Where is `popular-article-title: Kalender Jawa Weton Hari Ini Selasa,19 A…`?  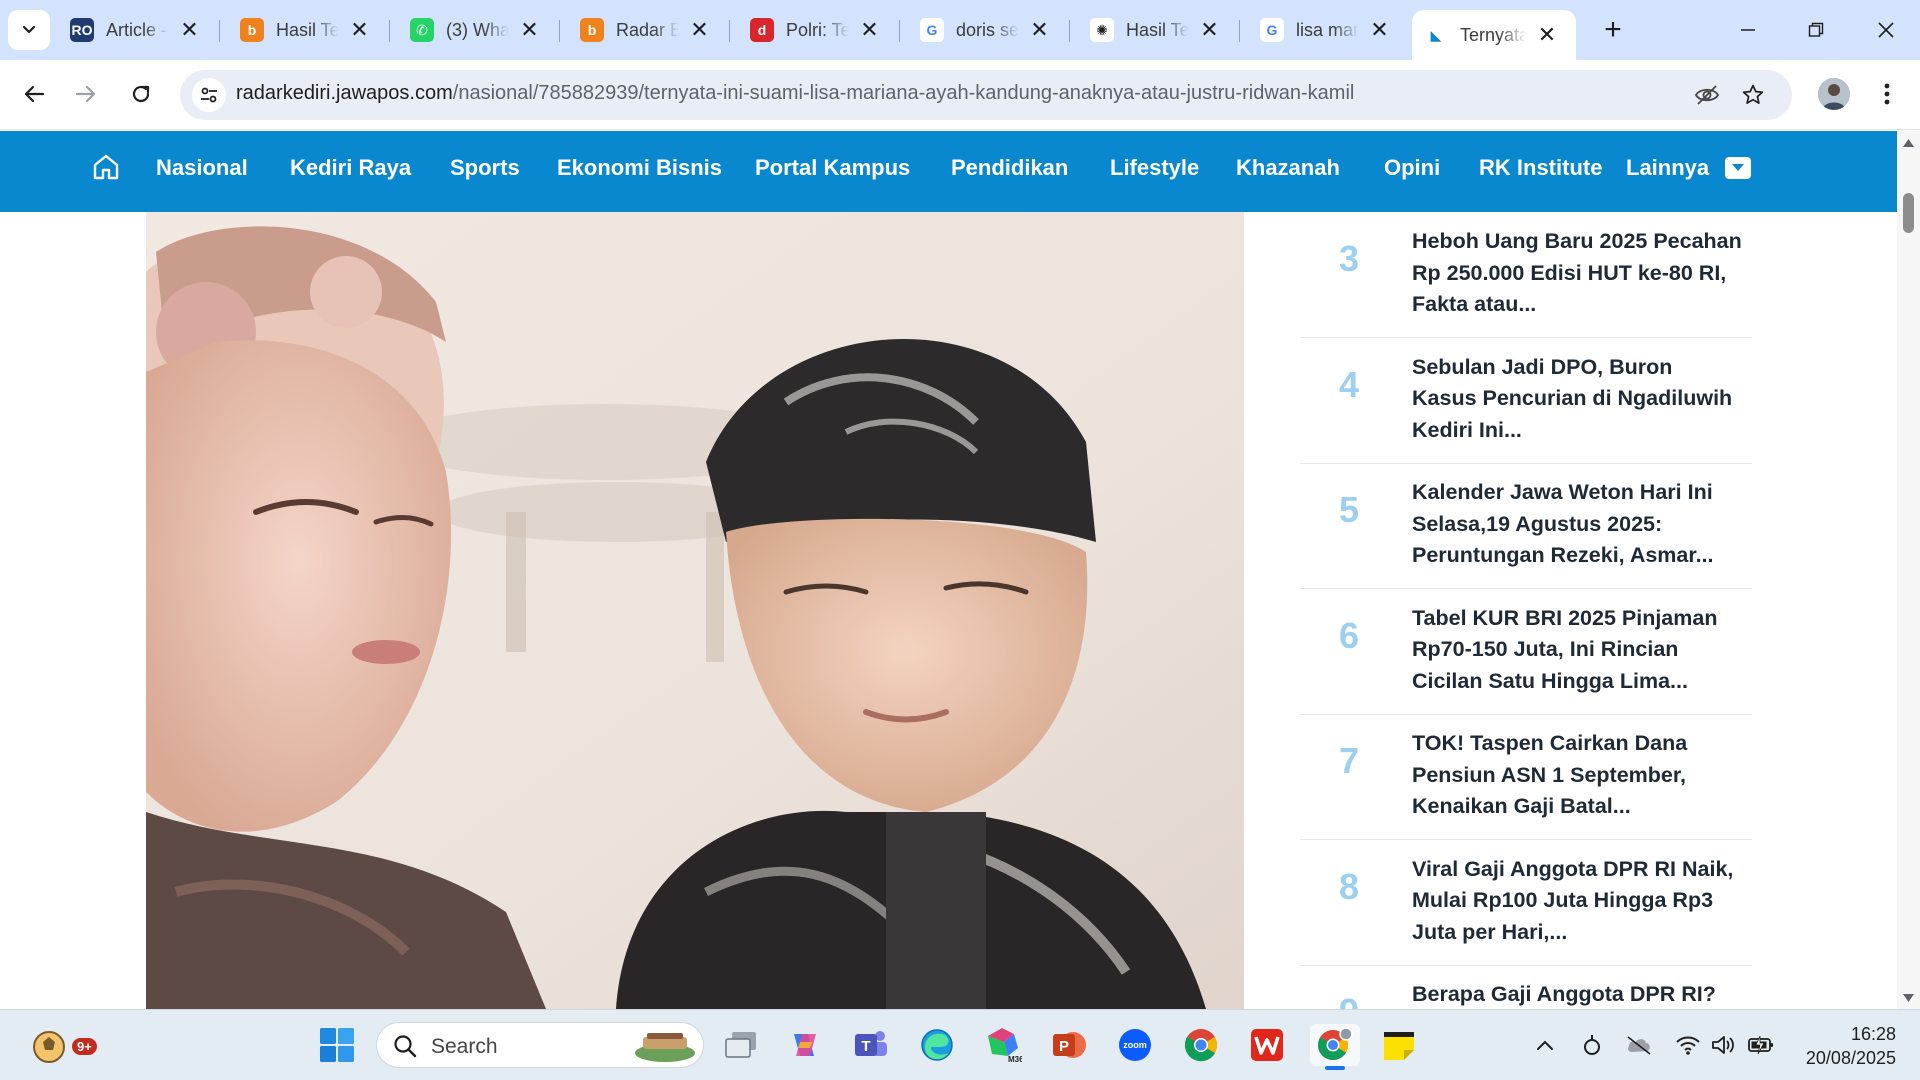 popular-article-title: Kalender Jawa Weton Hari Ini Selasa,19 A… is located at coordinates (1577, 524).